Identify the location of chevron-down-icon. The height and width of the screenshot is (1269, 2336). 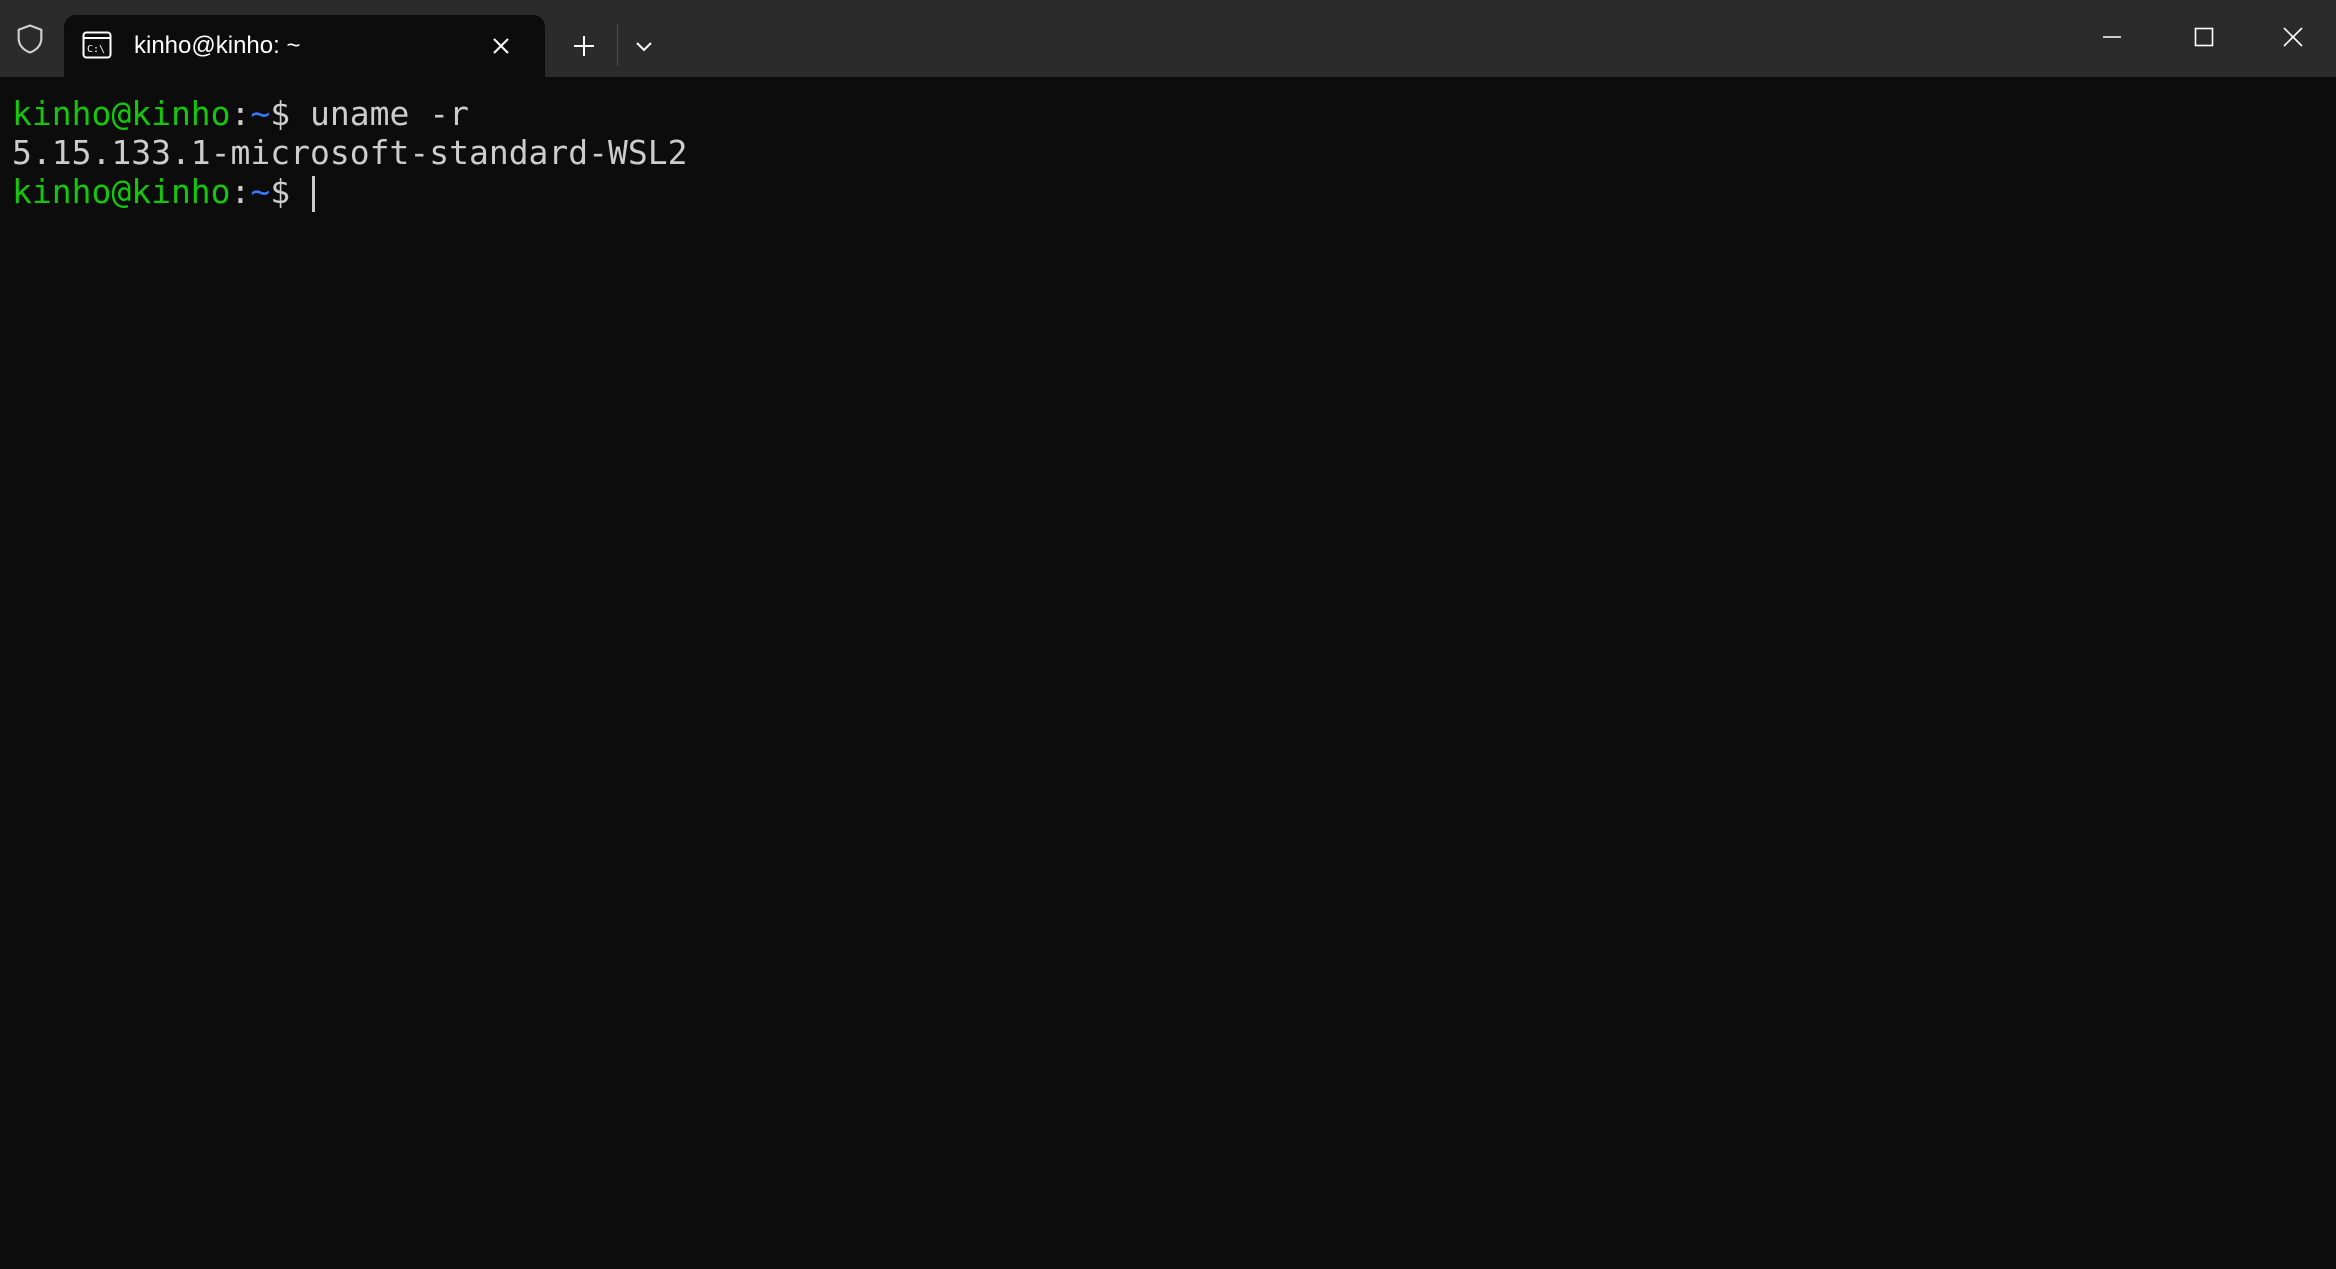
(644, 47).